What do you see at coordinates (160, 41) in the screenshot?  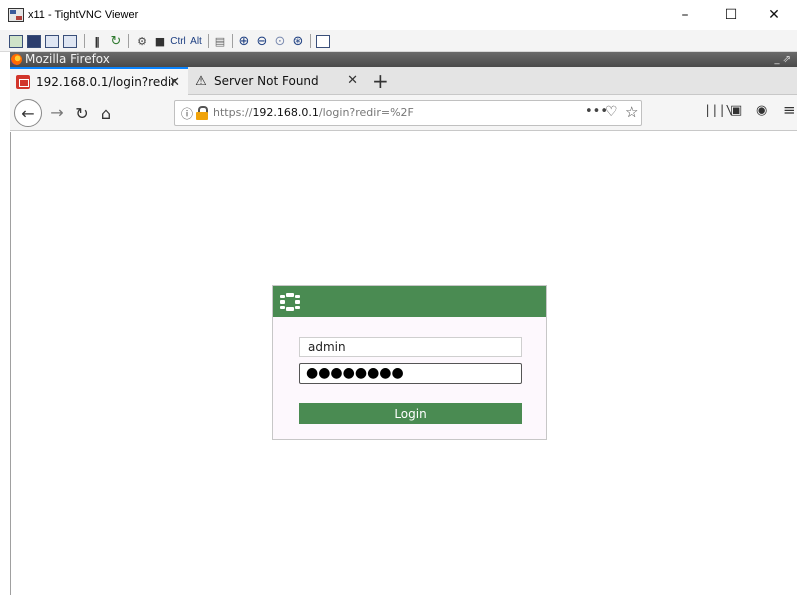 I see `start-menu-icon: ■` at bounding box center [160, 41].